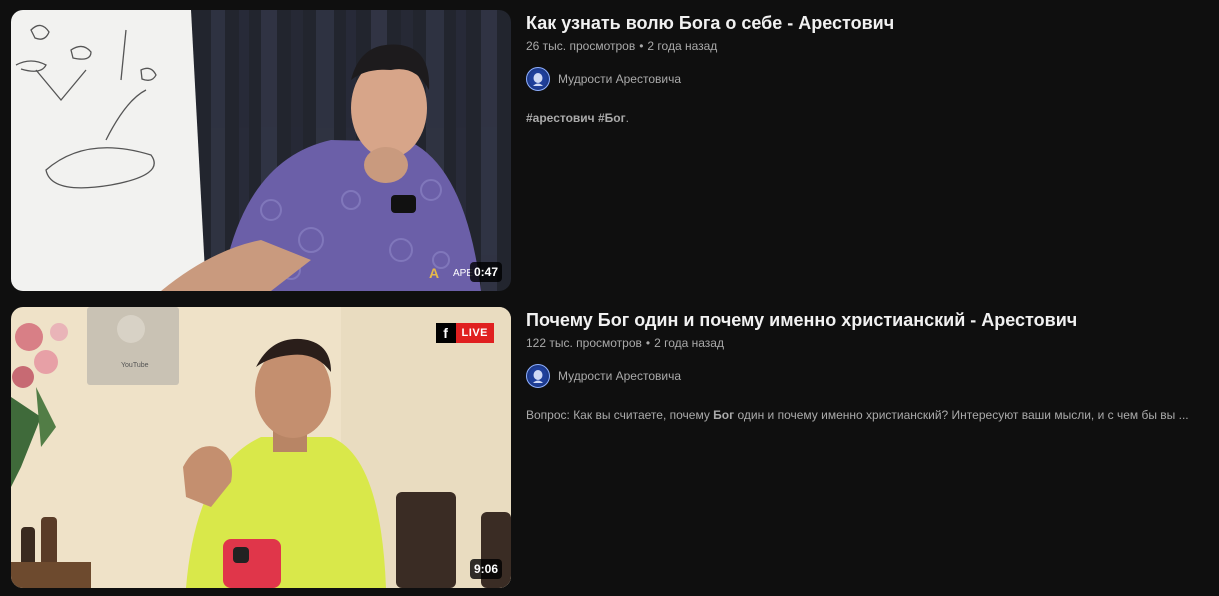 This screenshot has width=1219, height=596. Describe the element at coordinates (627, 118) in the screenshot. I see `description-period: .` at that location.